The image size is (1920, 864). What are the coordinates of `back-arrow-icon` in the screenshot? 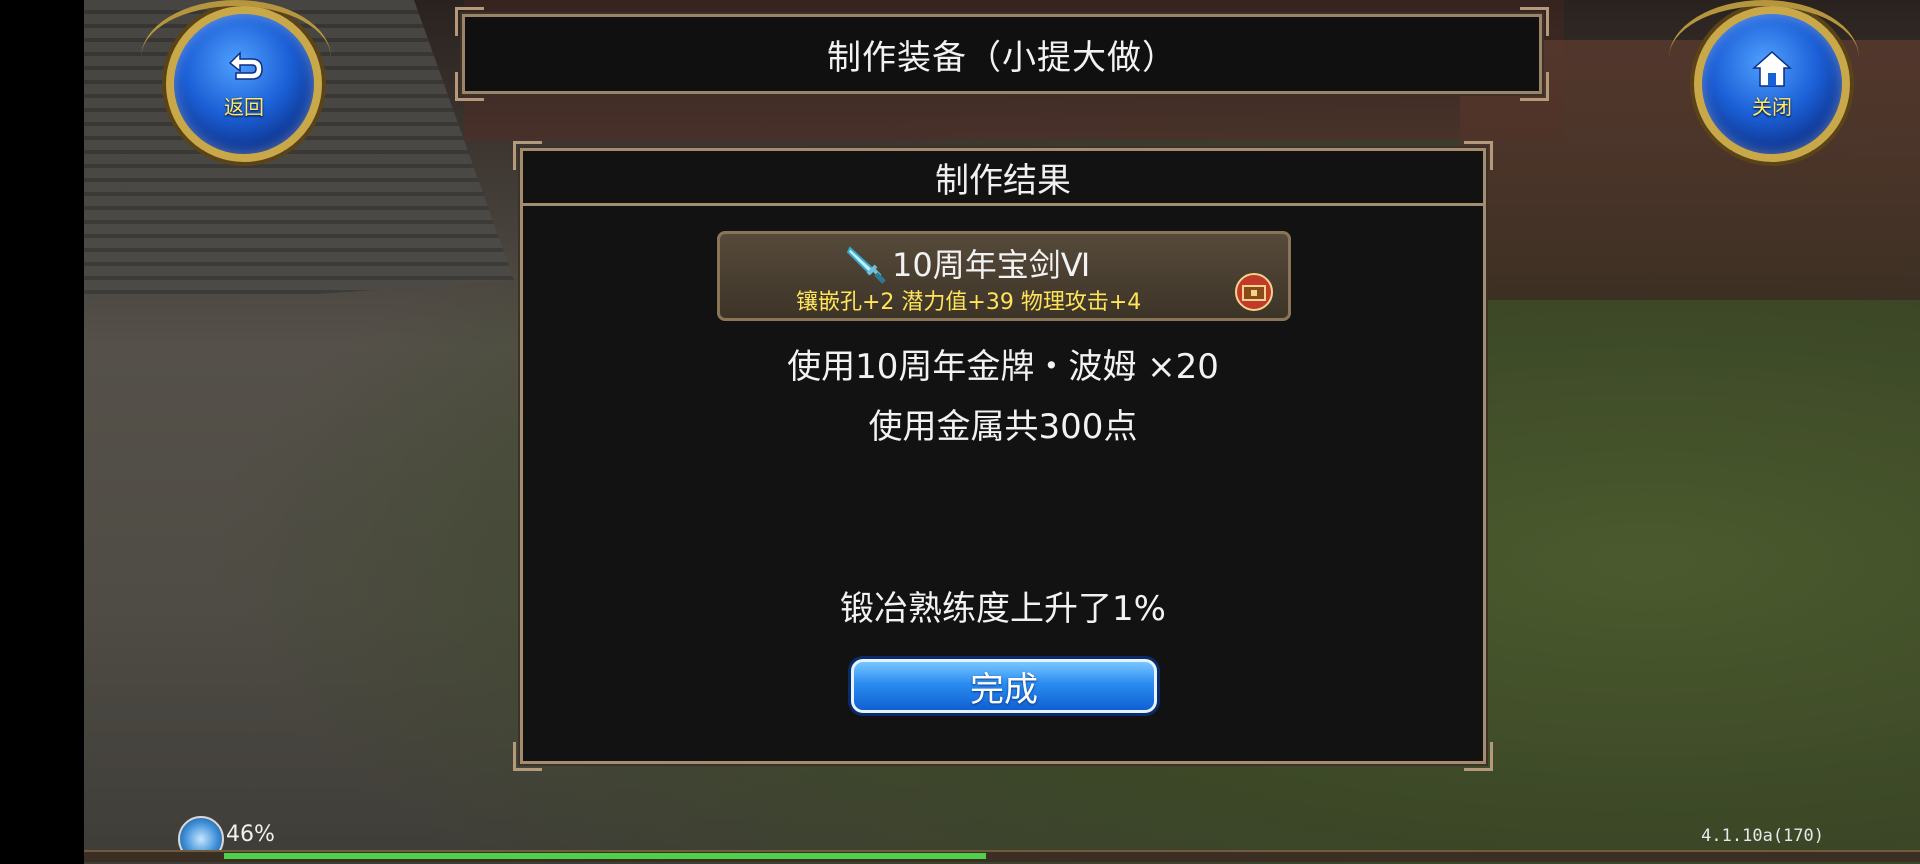 It's located at (245, 65).